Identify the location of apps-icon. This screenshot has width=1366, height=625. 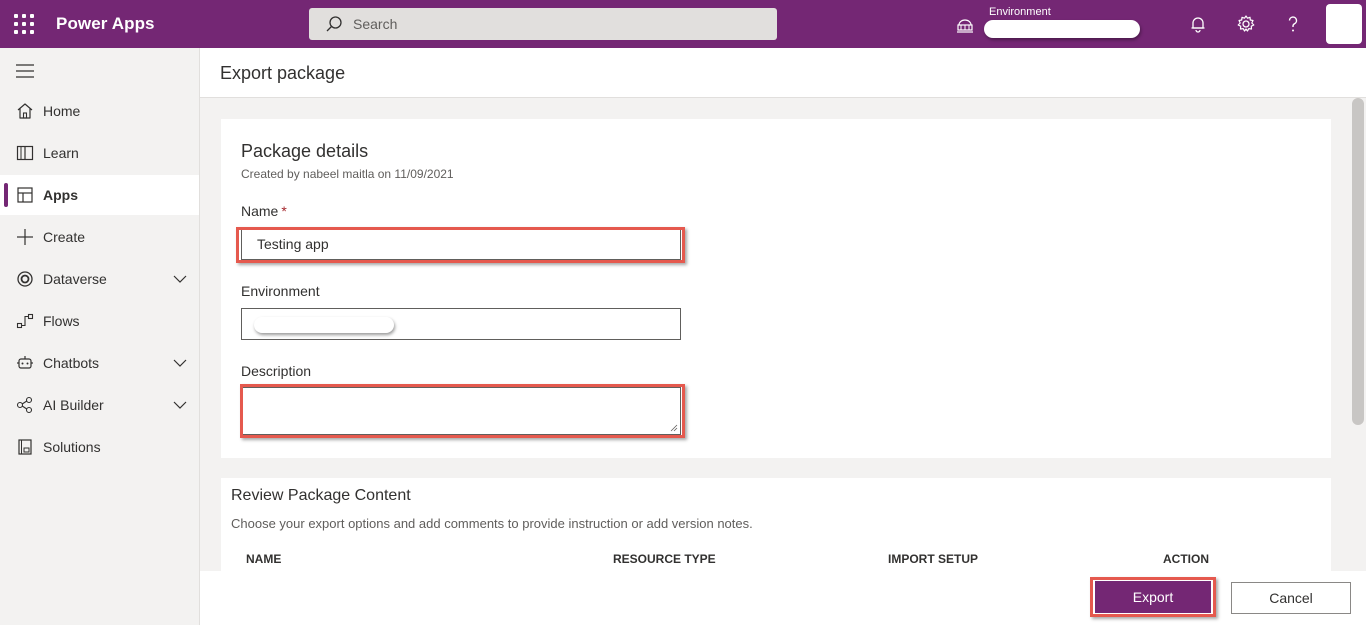
(25, 195).